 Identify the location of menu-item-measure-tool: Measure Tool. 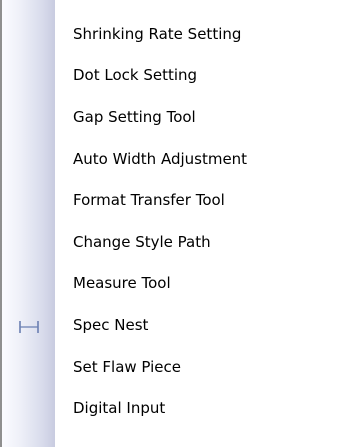
(178, 285).